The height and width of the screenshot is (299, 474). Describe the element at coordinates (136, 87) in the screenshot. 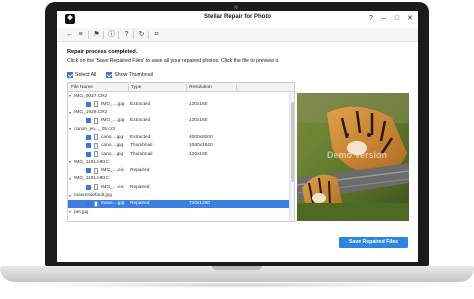

I see `column-type: Type` at that location.